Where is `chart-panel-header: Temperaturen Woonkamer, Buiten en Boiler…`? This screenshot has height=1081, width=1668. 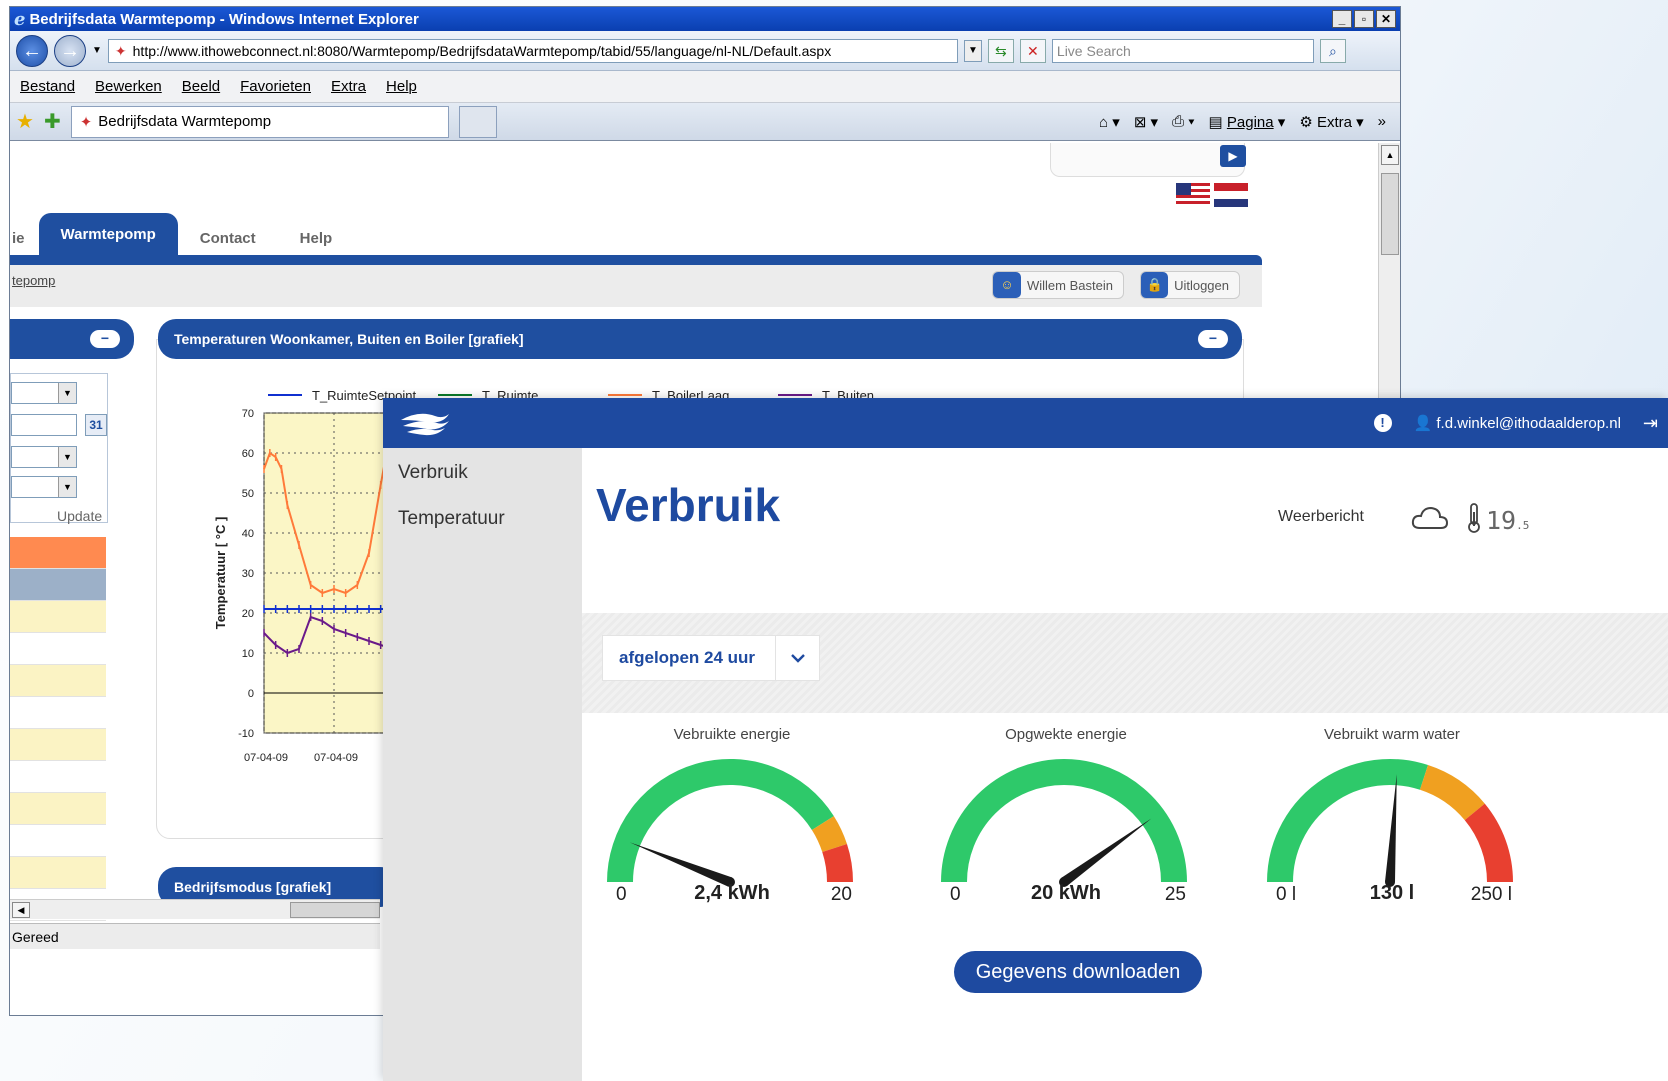
chart-panel-header: Temperaturen Woonkamer, Buiten en Boiler… is located at coordinates (700, 339).